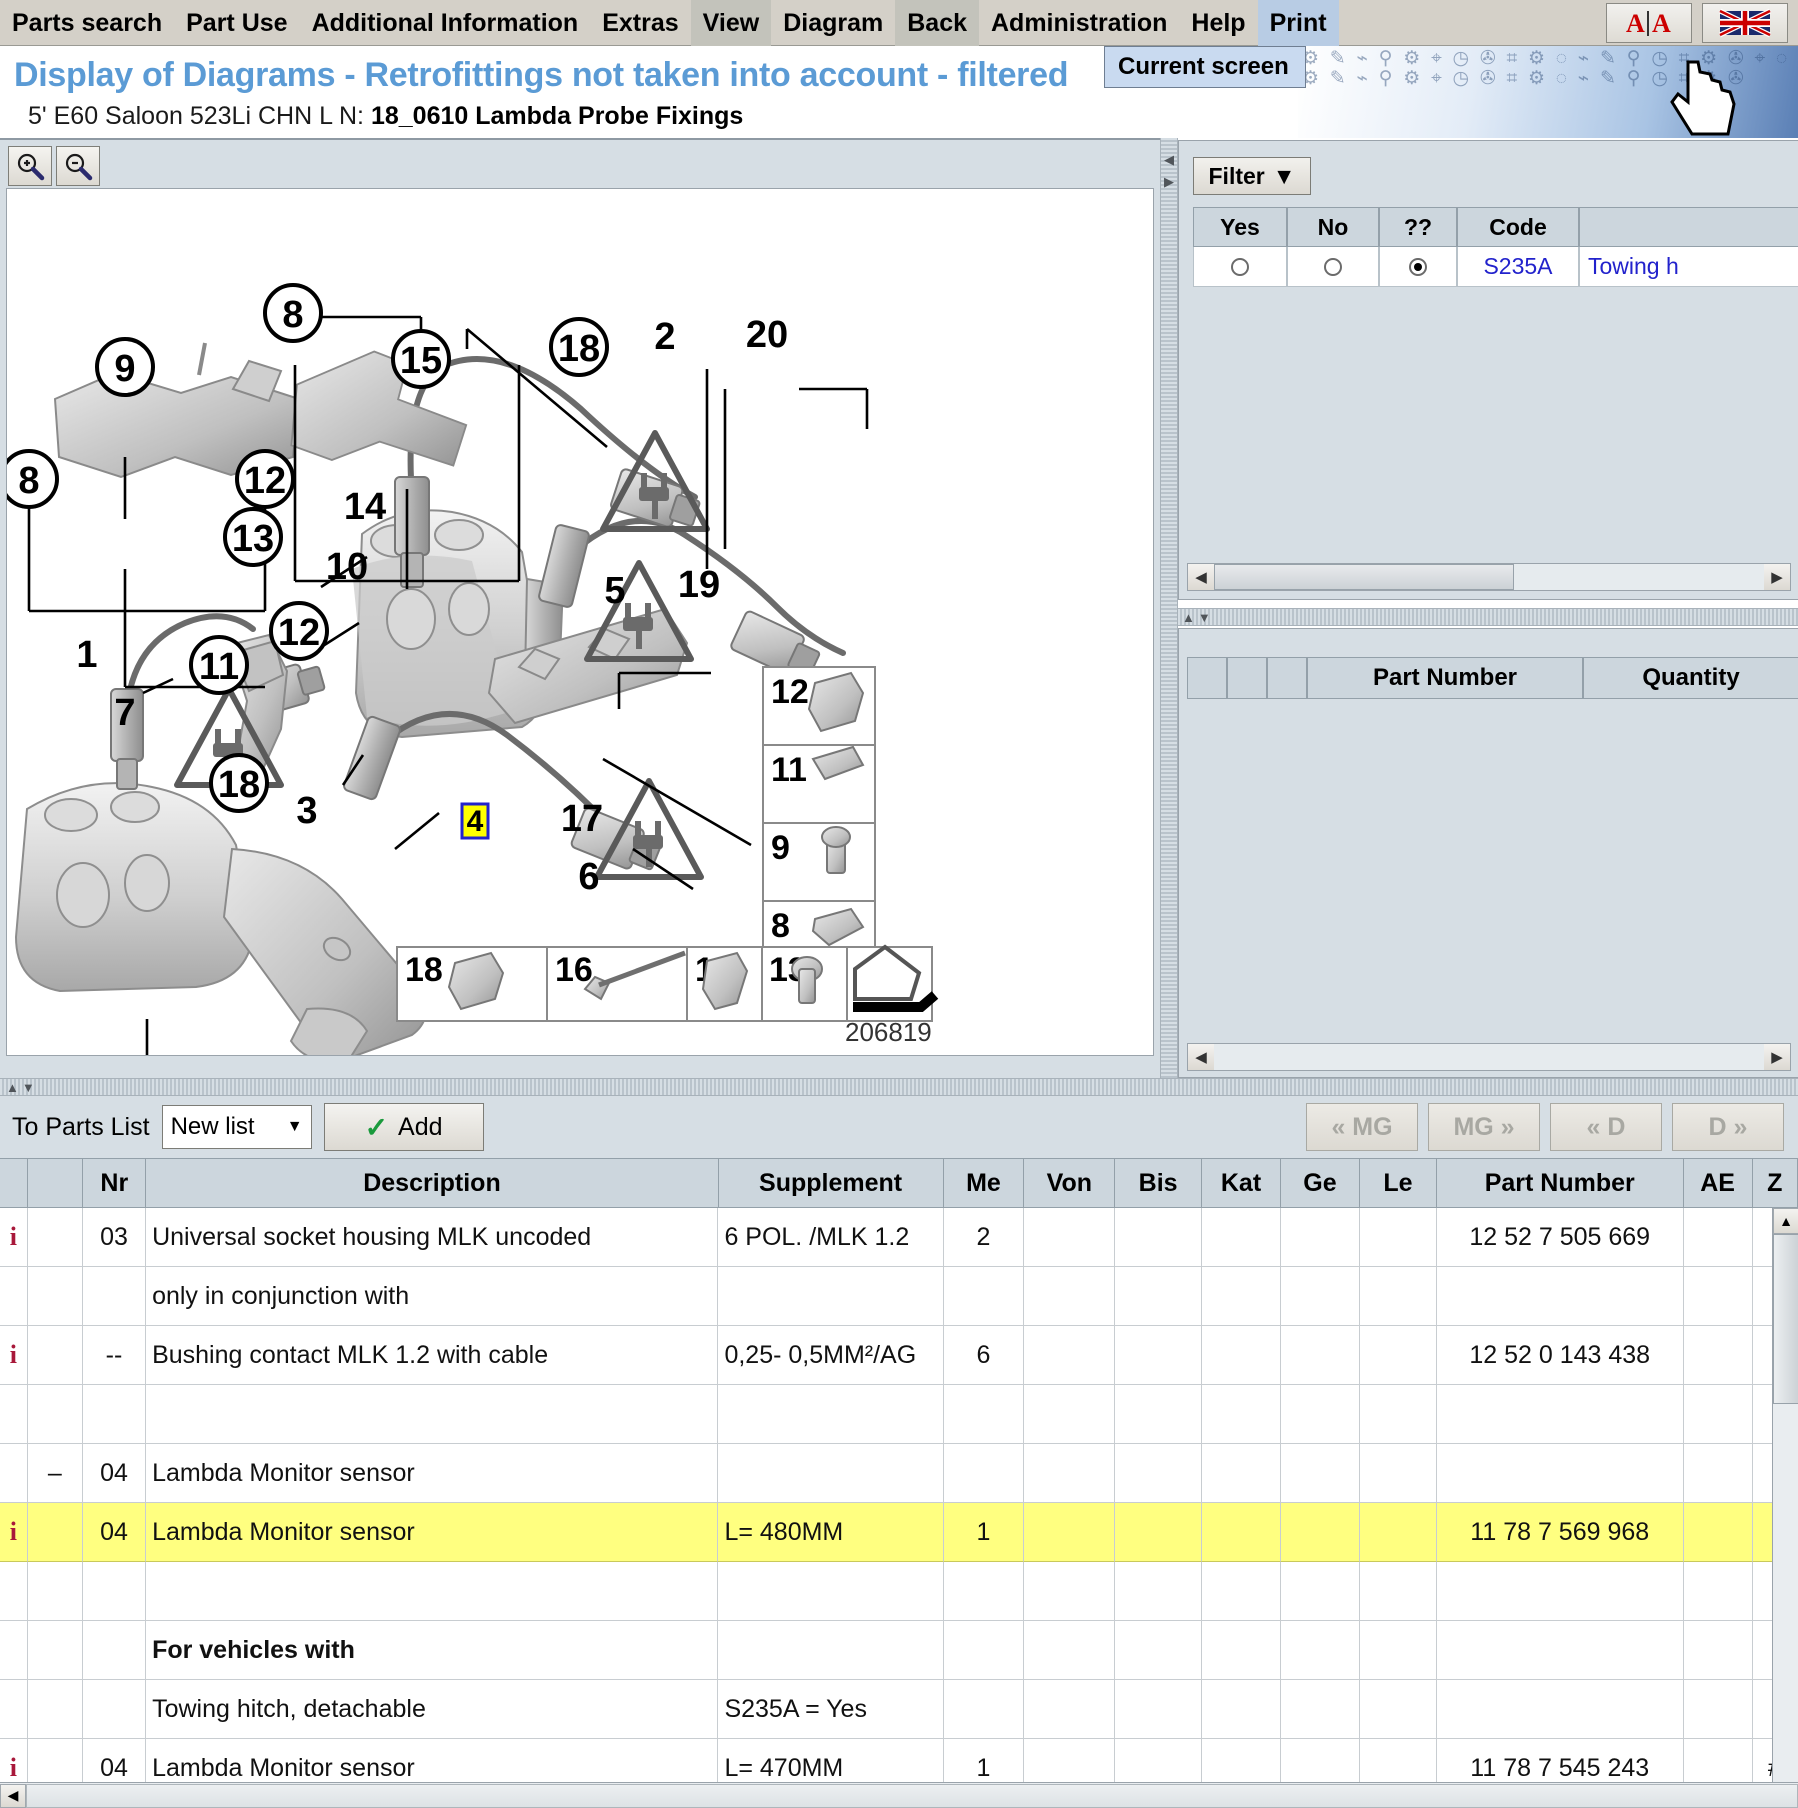 The width and height of the screenshot is (1798, 1808). Describe the element at coordinates (899, 1650) in the screenshot. I see `table-row: For vehicles with` at that location.